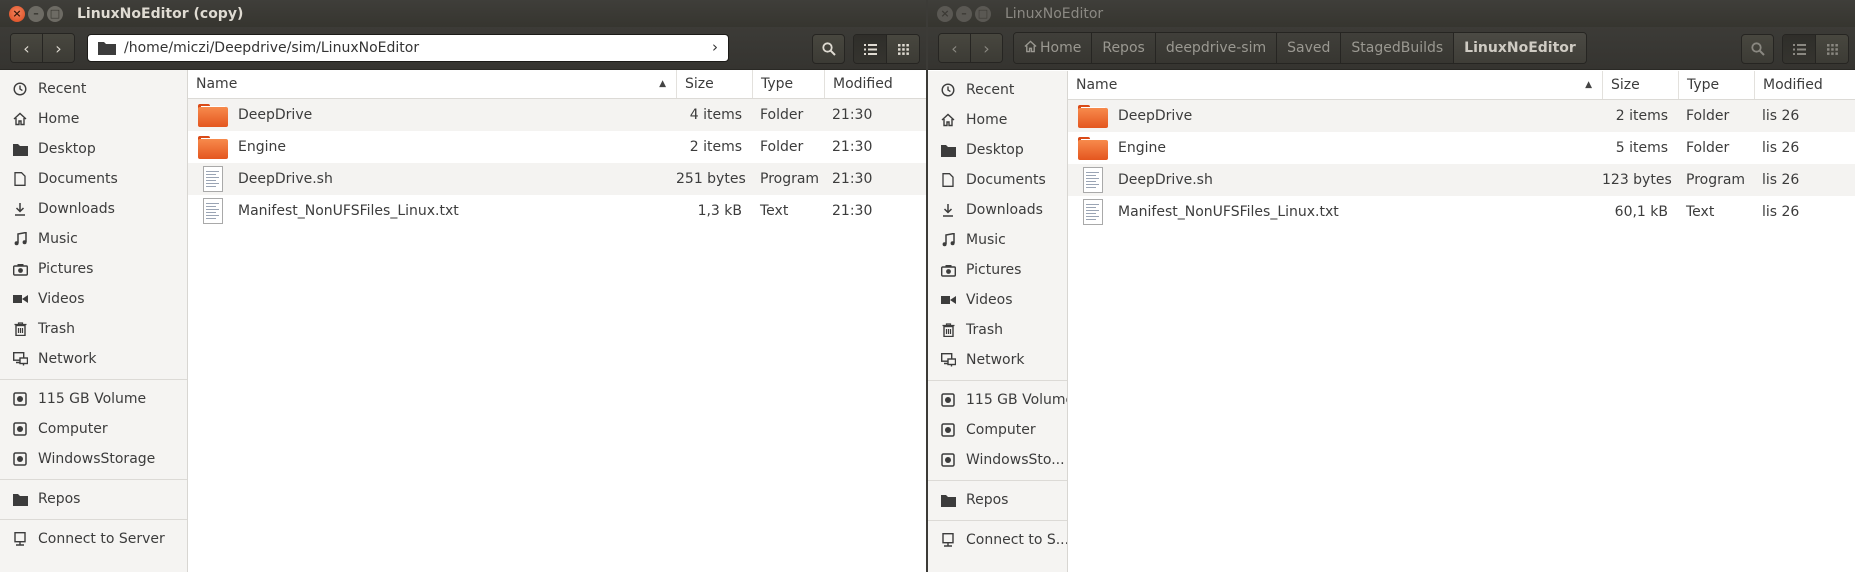 The height and width of the screenshot is (572, 1855). Describe the element at coordinates (948, 540) in the screenshot. I see `connect-server-icon` at that location.